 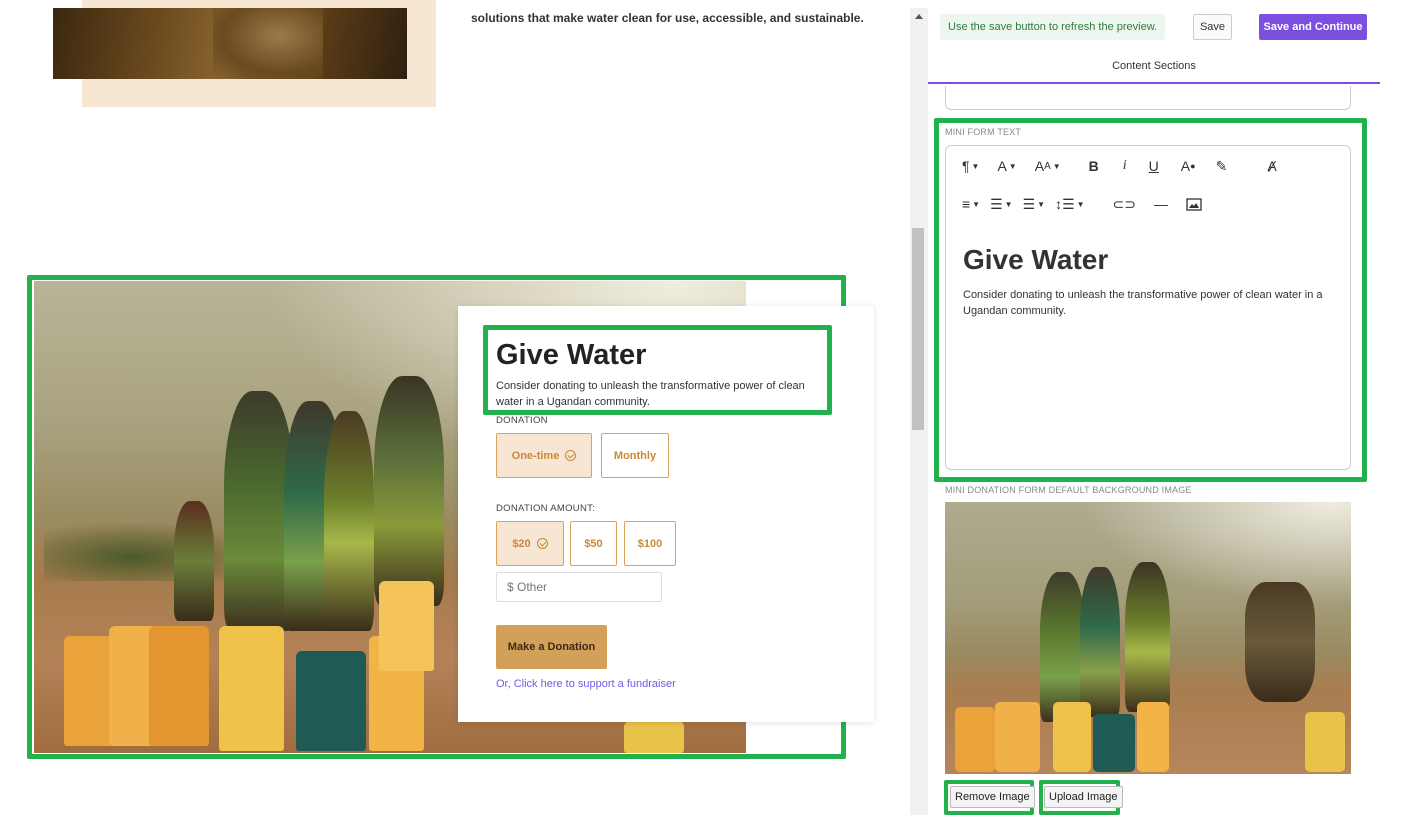 What do you see at coordinates (1048, 166) in the screenshot?
I see `font-size-icon: A A ▼` at bounding box center [1048, 166].